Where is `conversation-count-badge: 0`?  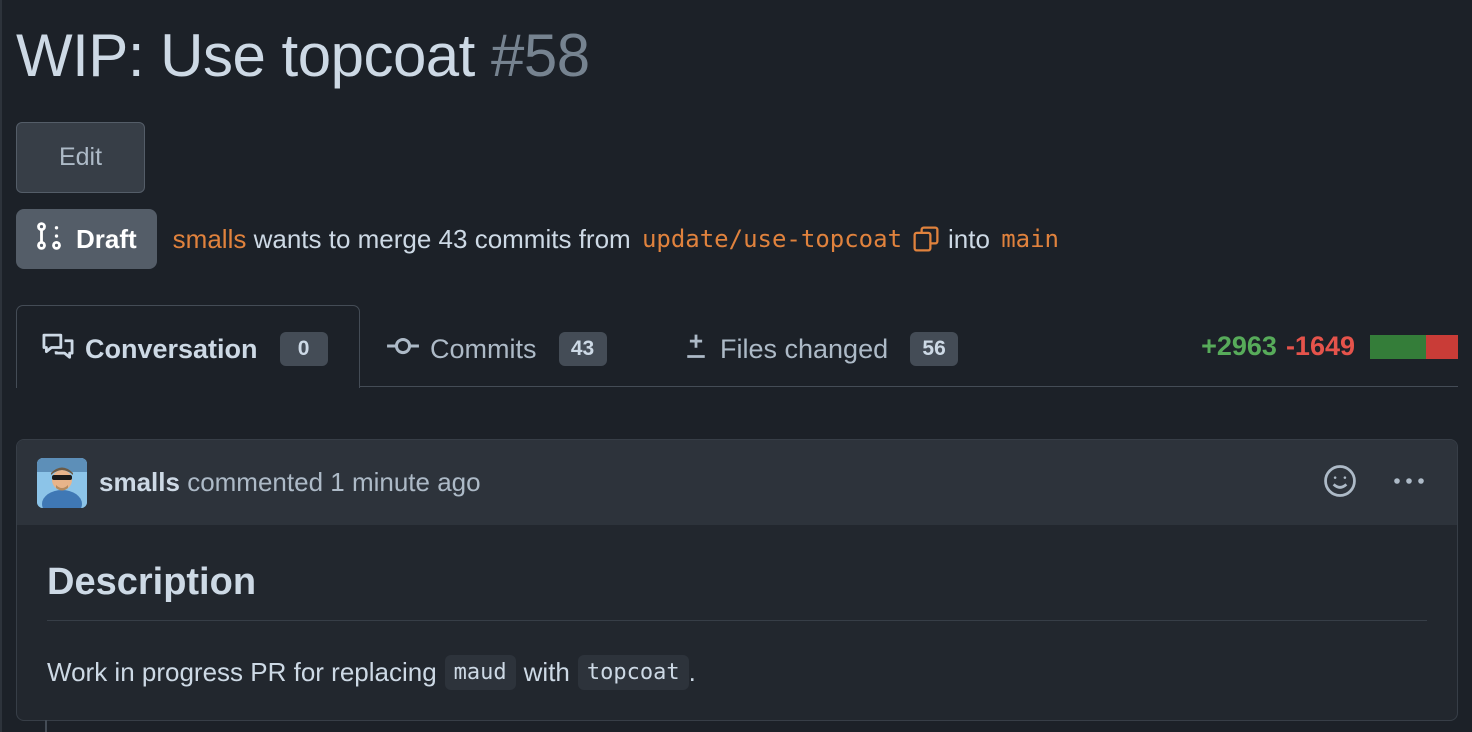
conversation-count-badge: 0 is located at coordinates (303, 349).